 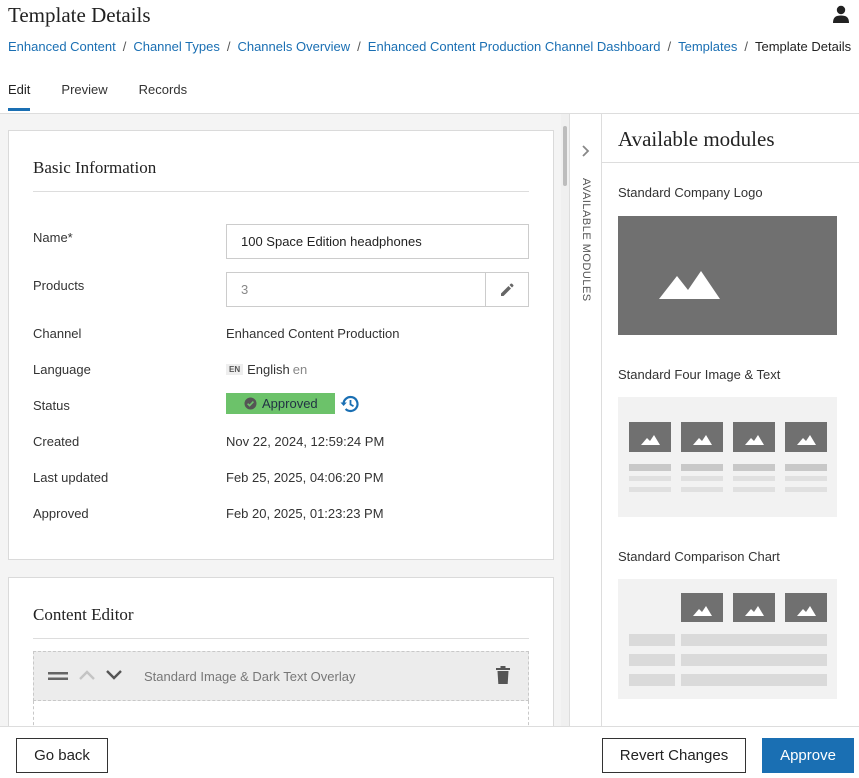 I want to click on products-label: Products, so click(x=59, y=285).